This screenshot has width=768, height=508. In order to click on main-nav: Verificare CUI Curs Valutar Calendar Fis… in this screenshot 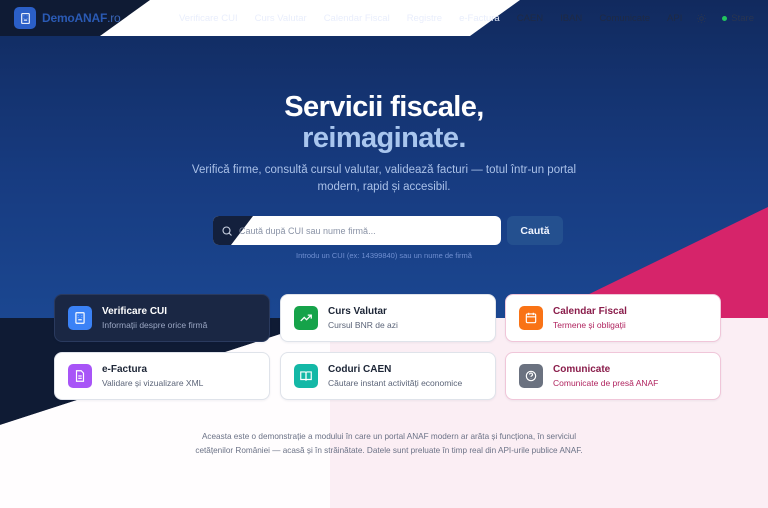, I will do `click(430, 18)`.